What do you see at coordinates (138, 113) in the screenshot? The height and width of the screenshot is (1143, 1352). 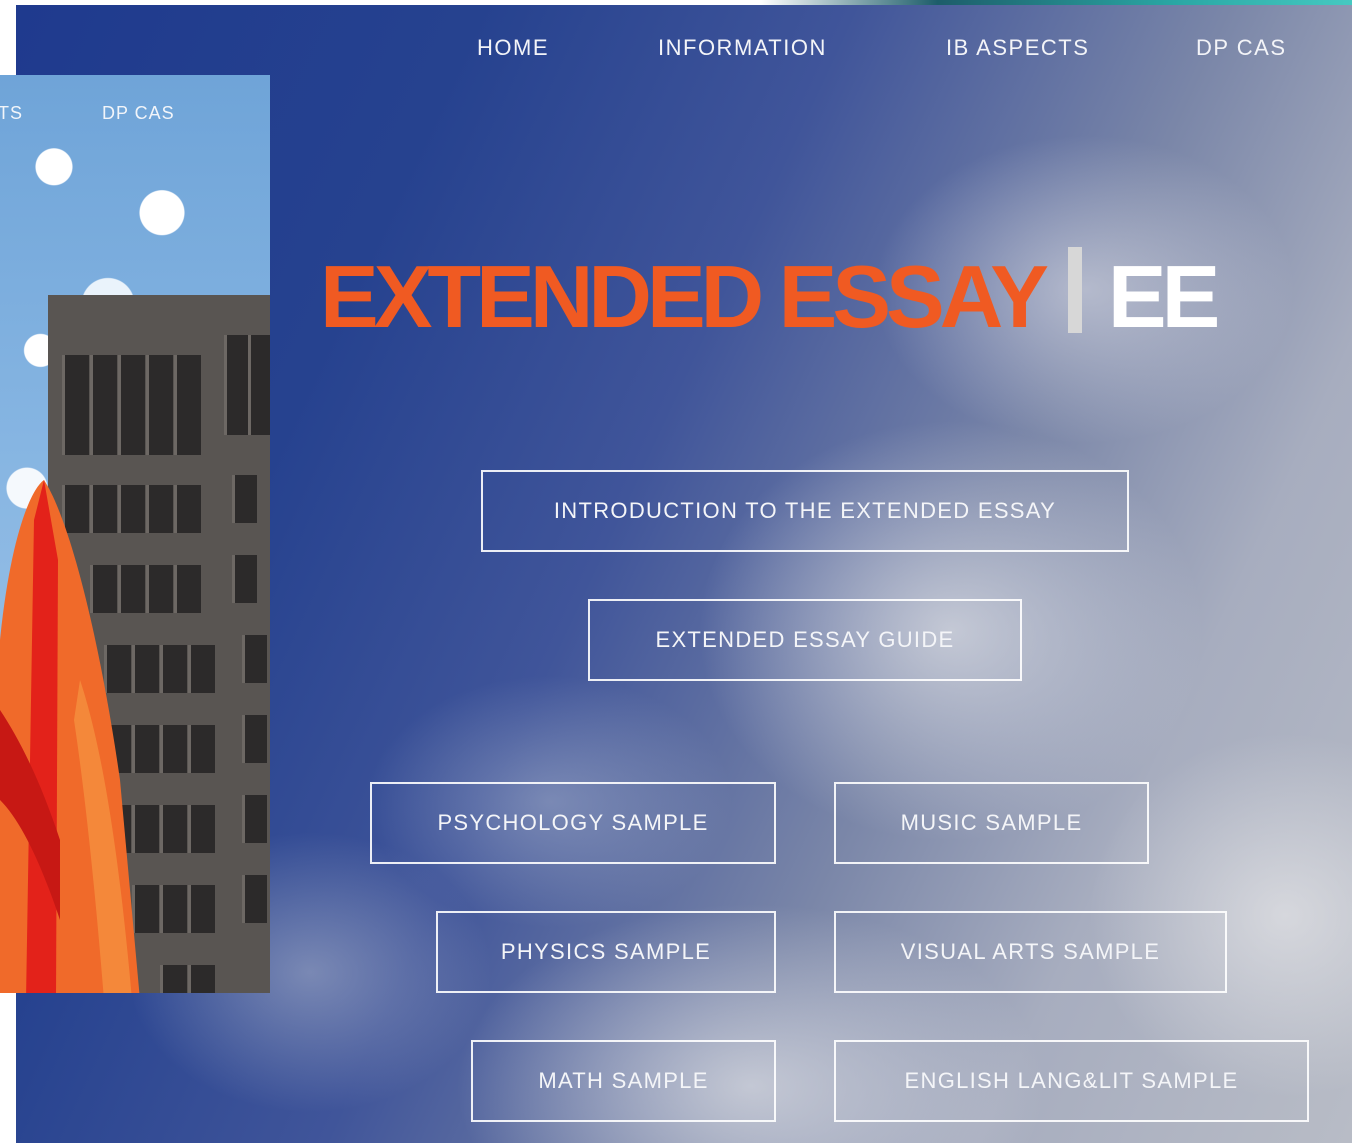 I see `back-nav-dp-cas: DP CAS` at bounding box center [138, 113].